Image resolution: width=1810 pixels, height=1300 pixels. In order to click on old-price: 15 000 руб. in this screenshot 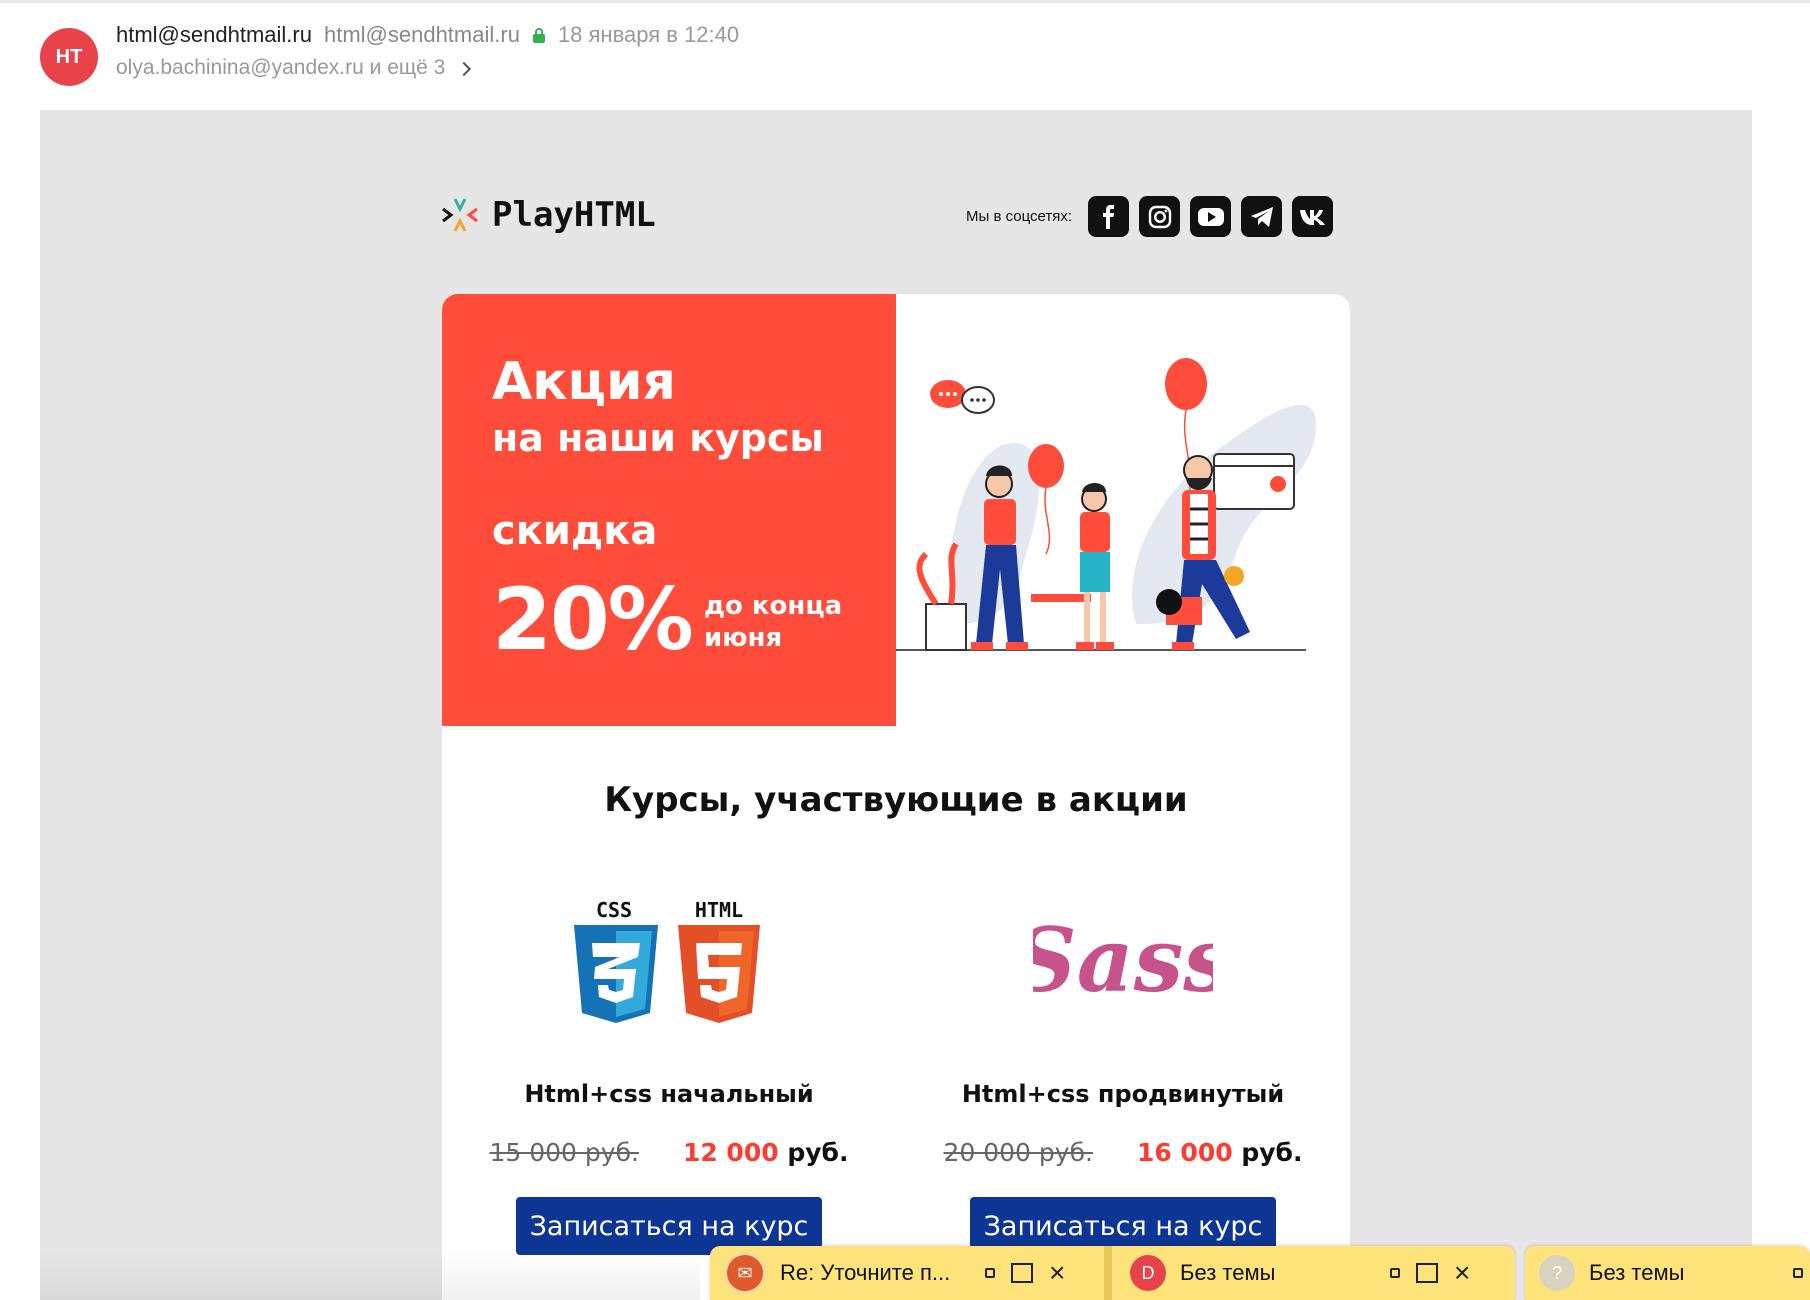, I will do `click(564, 1152)`.